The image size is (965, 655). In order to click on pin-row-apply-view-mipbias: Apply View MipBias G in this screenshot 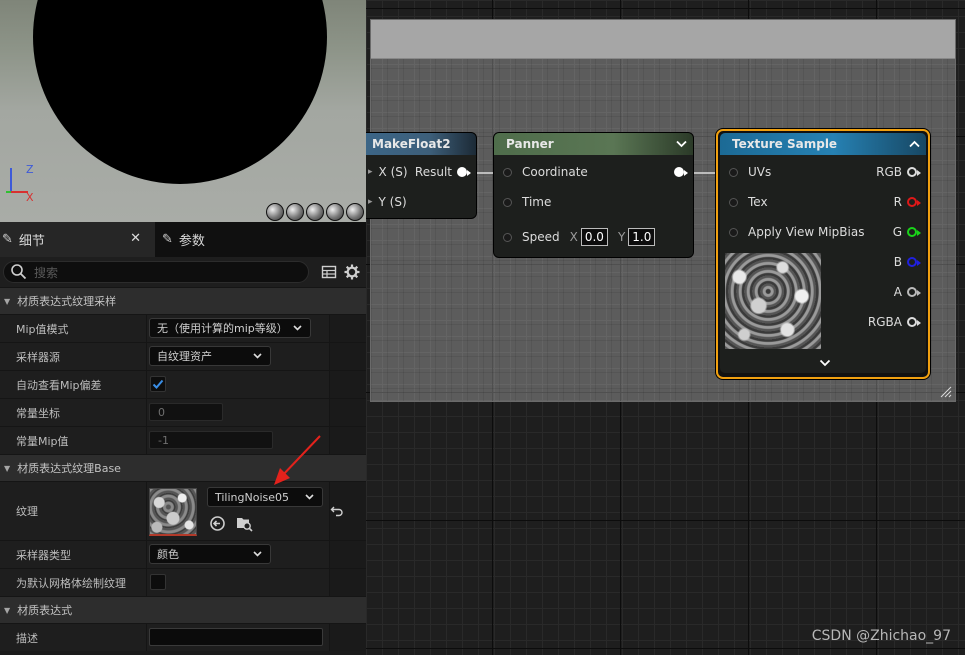, I will do `click(823, 232)`.